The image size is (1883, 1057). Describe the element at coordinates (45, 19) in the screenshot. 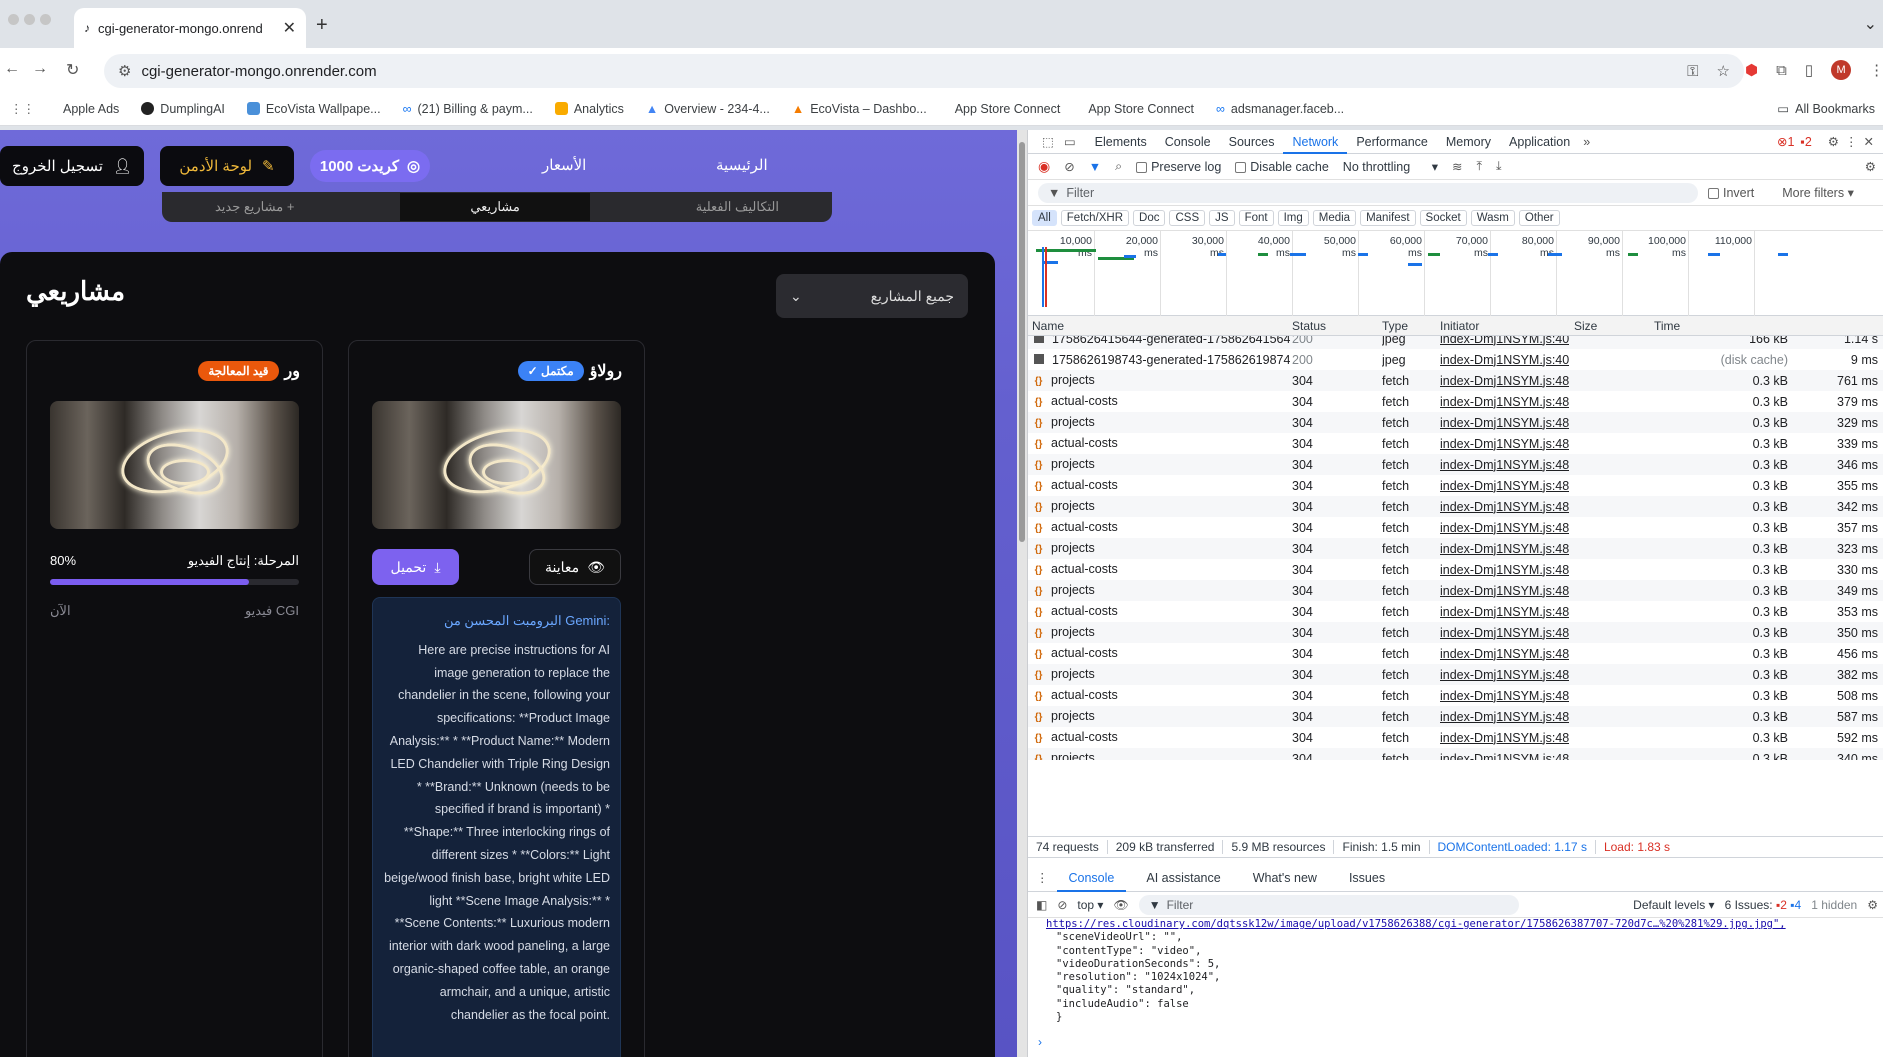

I see `window-zoom-dot` at that location.